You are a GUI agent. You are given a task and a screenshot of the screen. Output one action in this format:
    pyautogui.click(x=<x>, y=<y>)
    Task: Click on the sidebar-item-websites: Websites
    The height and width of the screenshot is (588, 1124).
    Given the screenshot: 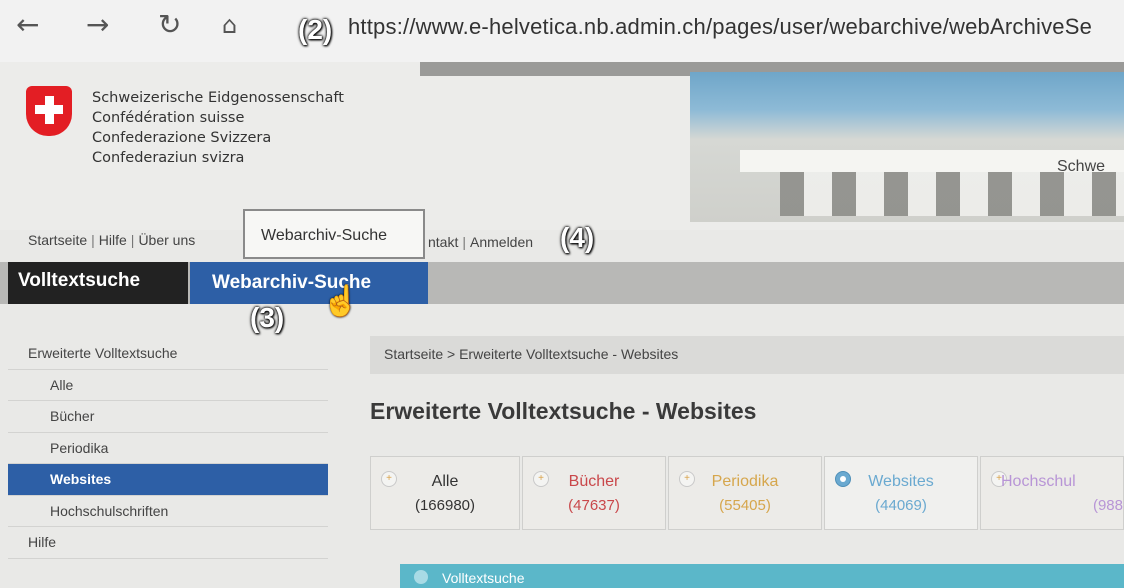 What is the action you would take?
    pyautogui.click(x=168, y=480)
    